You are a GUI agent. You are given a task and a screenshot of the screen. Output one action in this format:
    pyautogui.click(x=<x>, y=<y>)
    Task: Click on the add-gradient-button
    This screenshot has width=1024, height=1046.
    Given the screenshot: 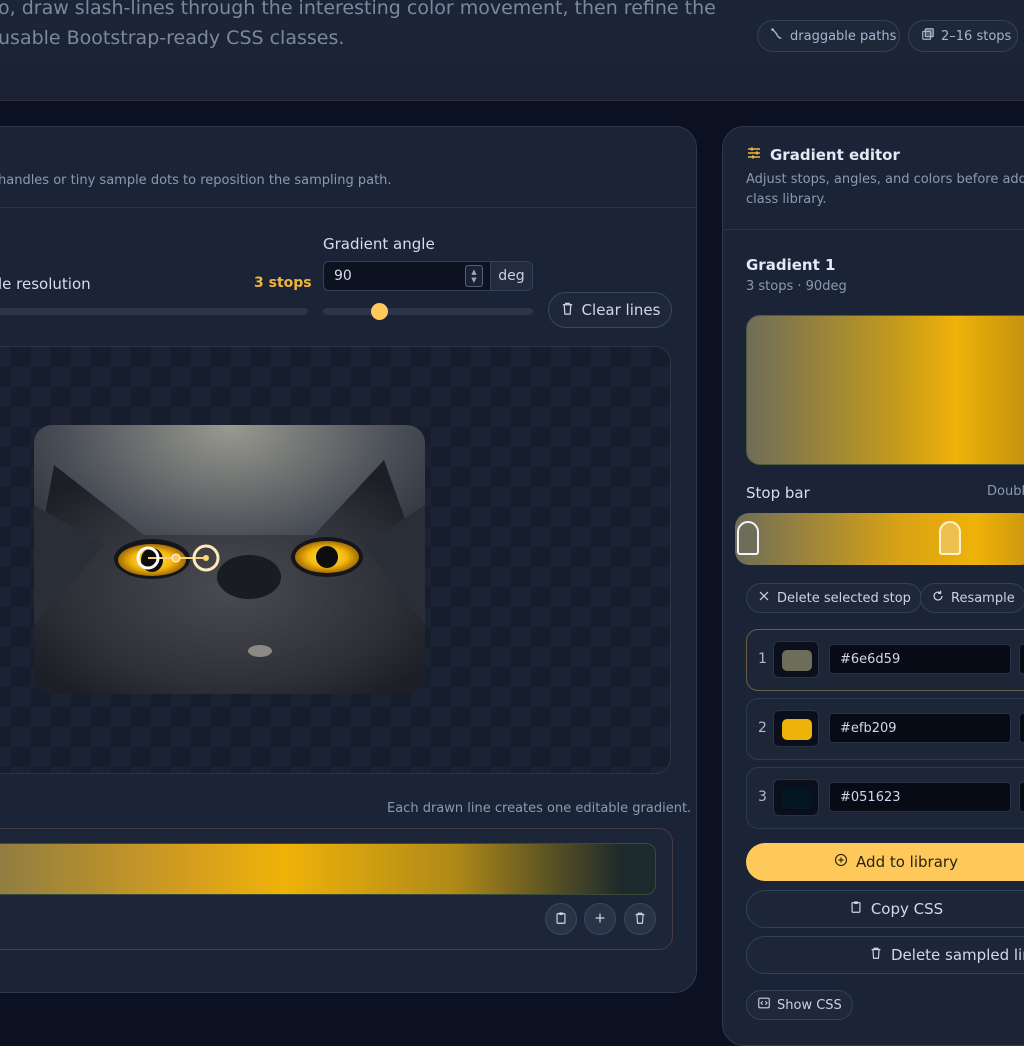 What is the action you would take?
    pyautogui.click(x=600, y=919)
    